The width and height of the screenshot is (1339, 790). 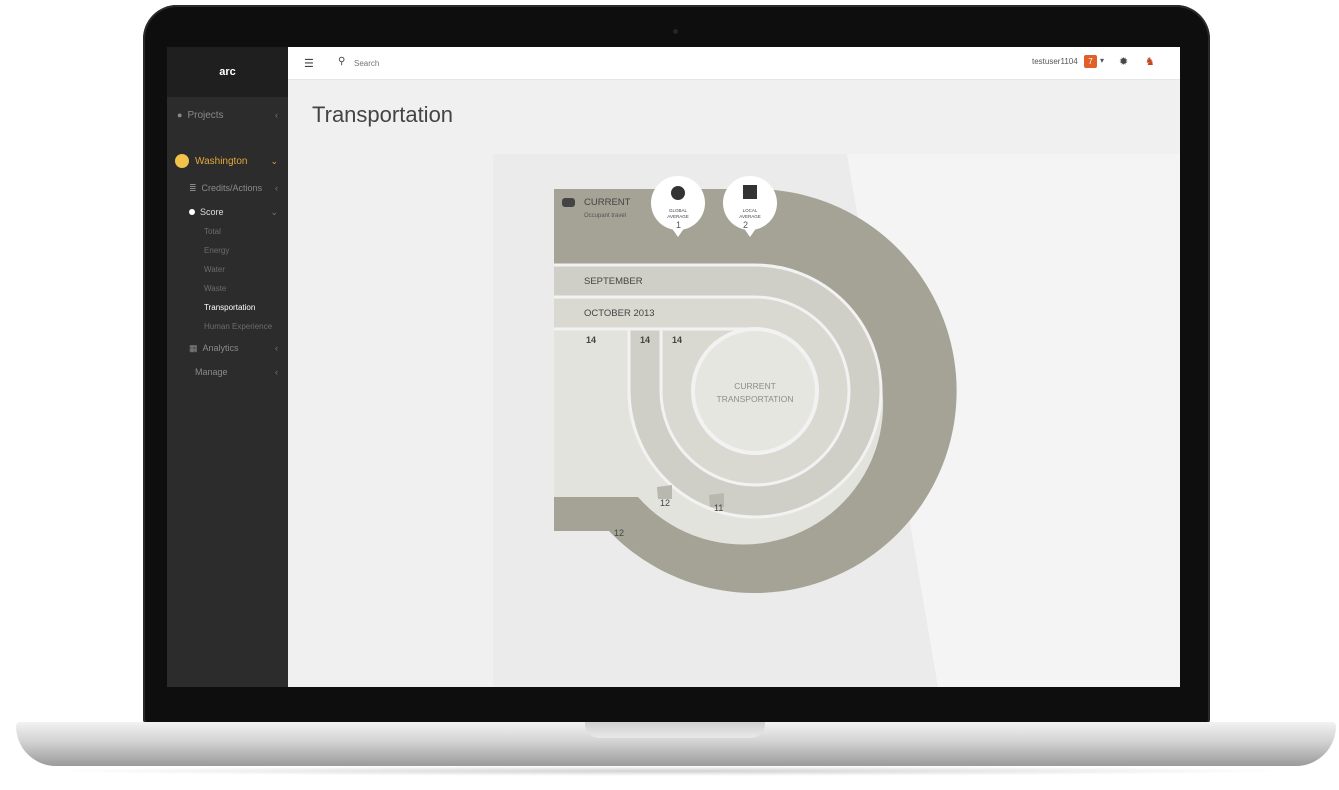 I want to click on laptop-notch, so click(x=675, y=730).